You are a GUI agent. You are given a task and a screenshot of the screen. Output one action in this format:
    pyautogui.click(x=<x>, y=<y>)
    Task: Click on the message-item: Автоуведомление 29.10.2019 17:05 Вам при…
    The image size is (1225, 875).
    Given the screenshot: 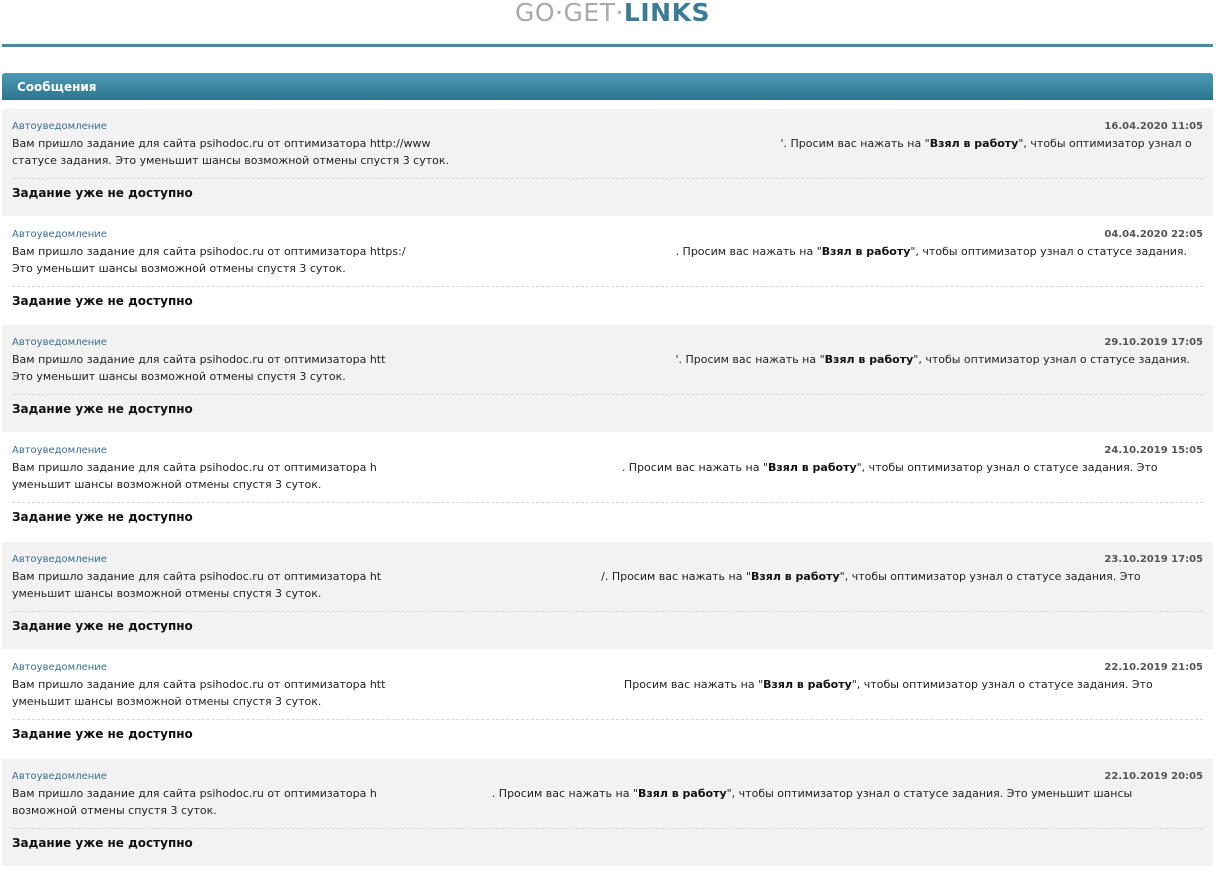 What is the action you would take?
    pyautogui.click(x=607, y=378)
    